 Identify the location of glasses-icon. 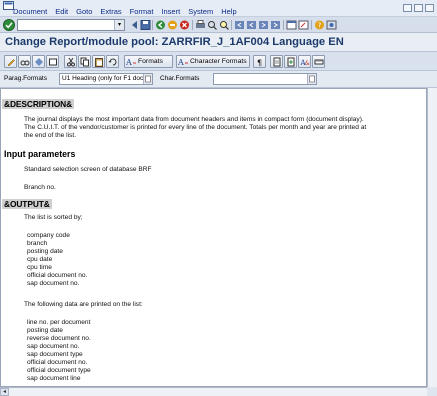
(25, 63).